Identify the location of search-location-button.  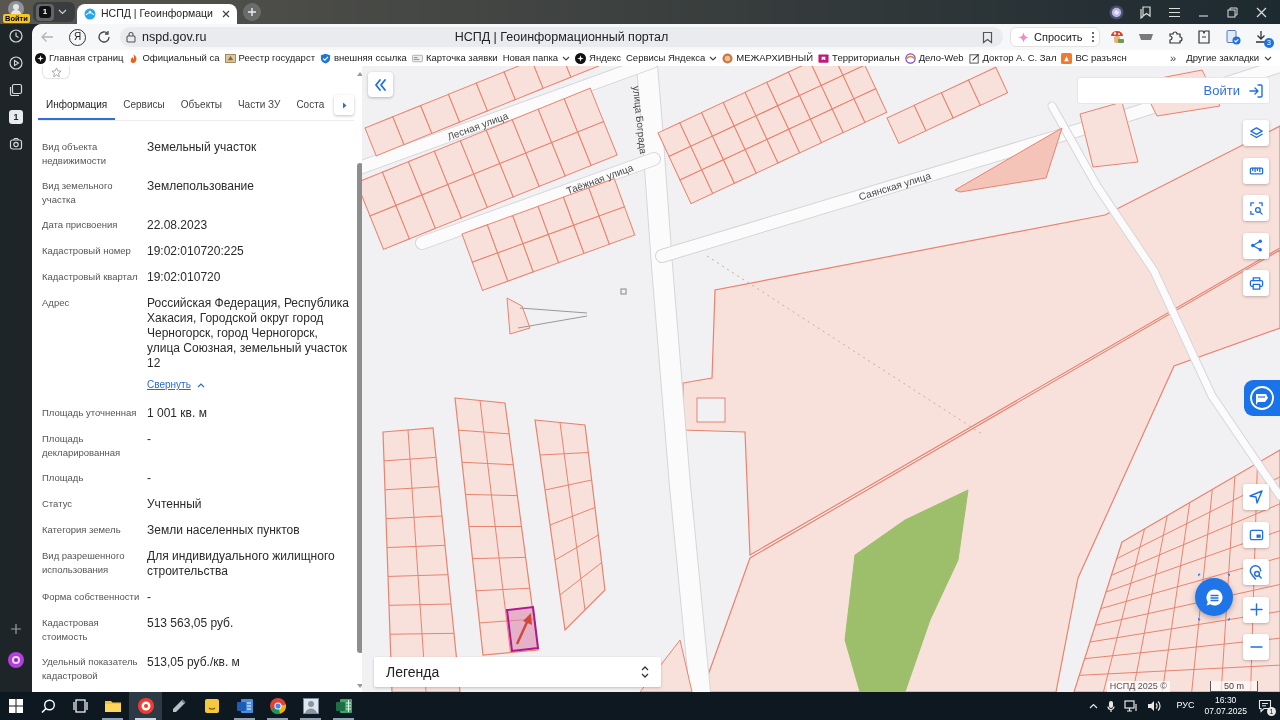
(1256, 572).